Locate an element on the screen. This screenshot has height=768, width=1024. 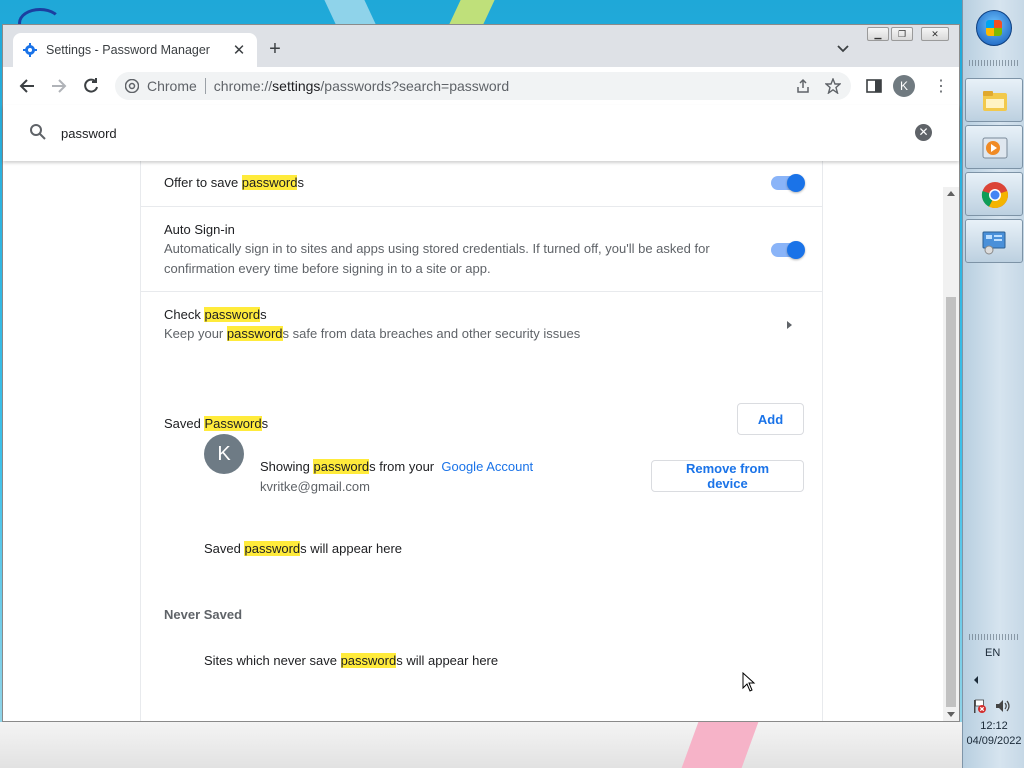
tab-settings: Settings - Password Manager ✕ is located at coordinates (135, 50).